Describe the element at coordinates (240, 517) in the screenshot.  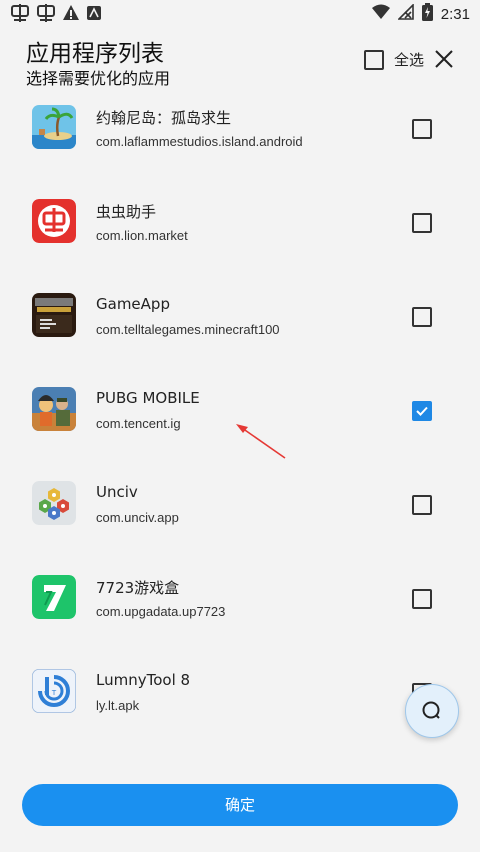
I see `app-row: Unciv com.unciv.app` at that location.